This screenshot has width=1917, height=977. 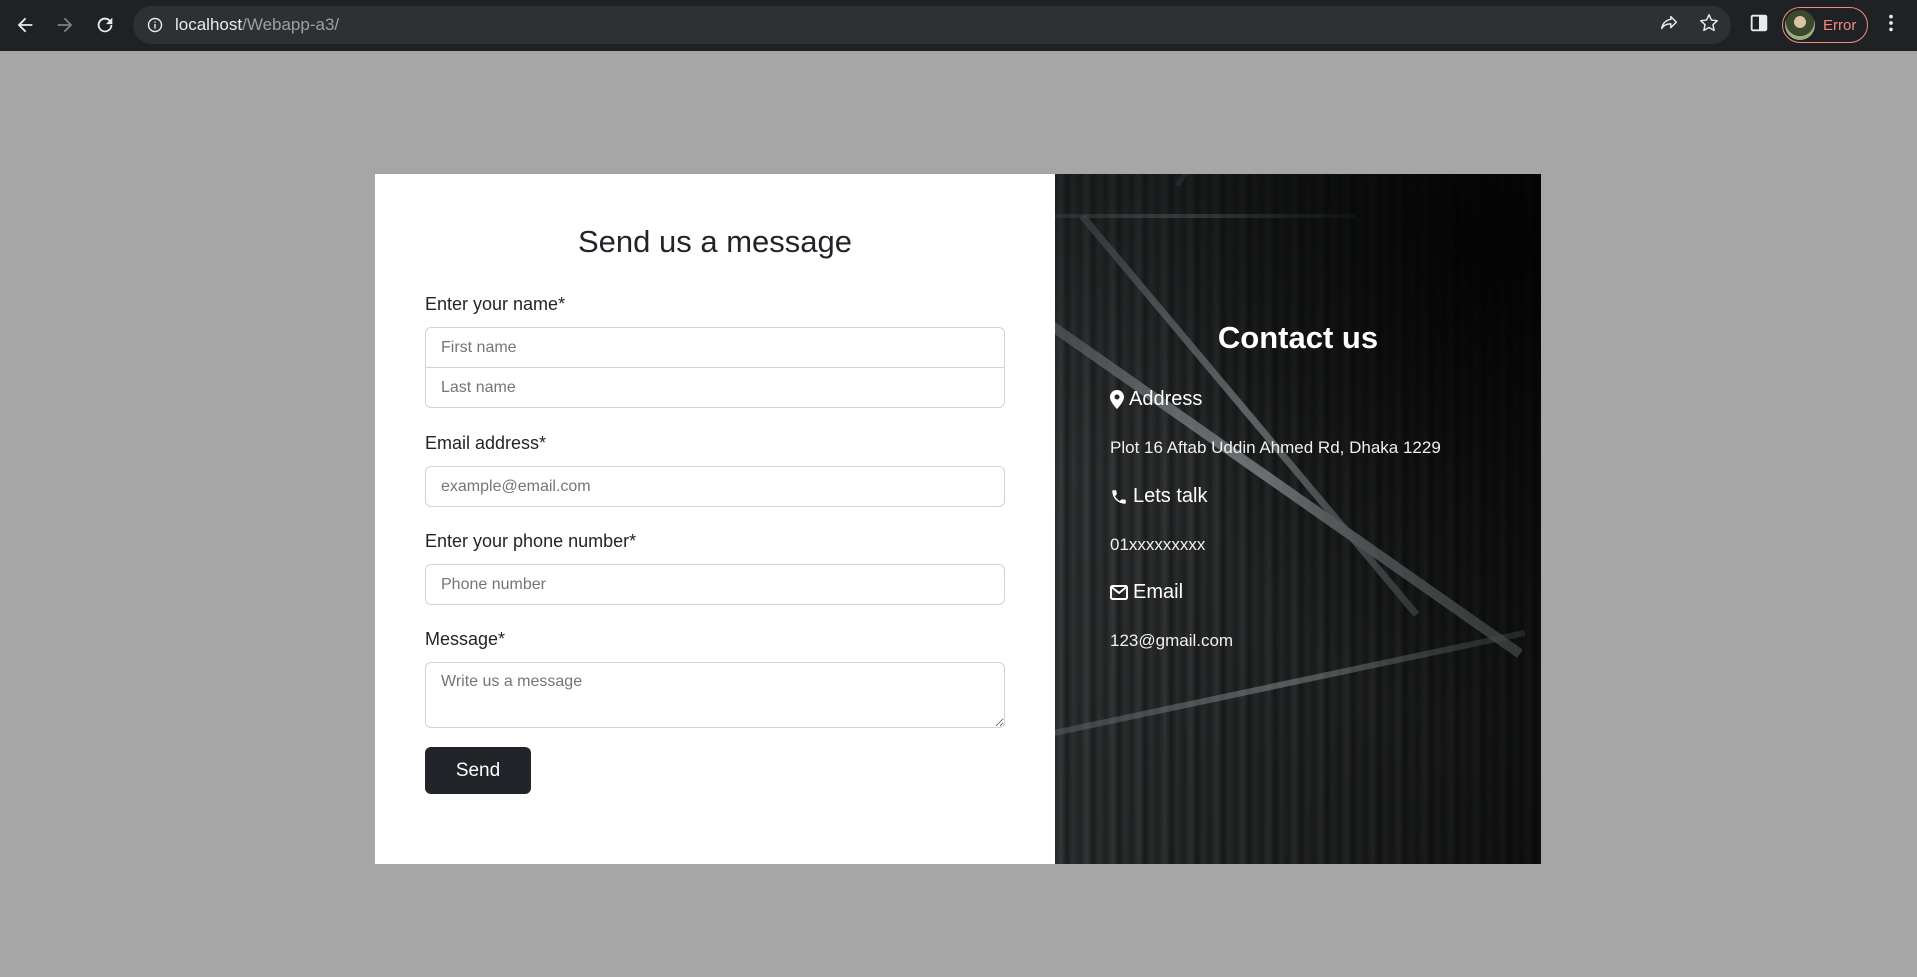 What do you see at coordinates (155, 25) in the screenshot?
I see `site-info-icon` at bounding box center [155, 25].